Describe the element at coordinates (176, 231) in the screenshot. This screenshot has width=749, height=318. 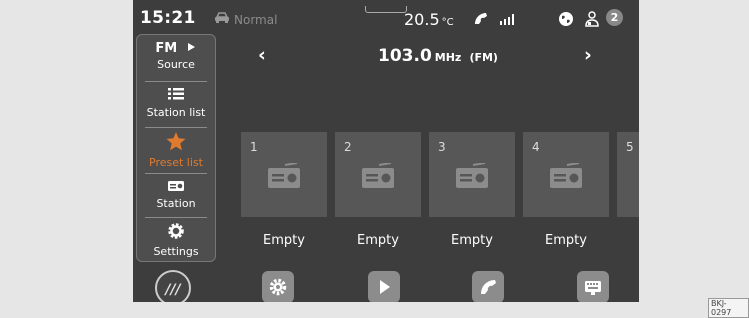
I see `gear-icon` at that location.